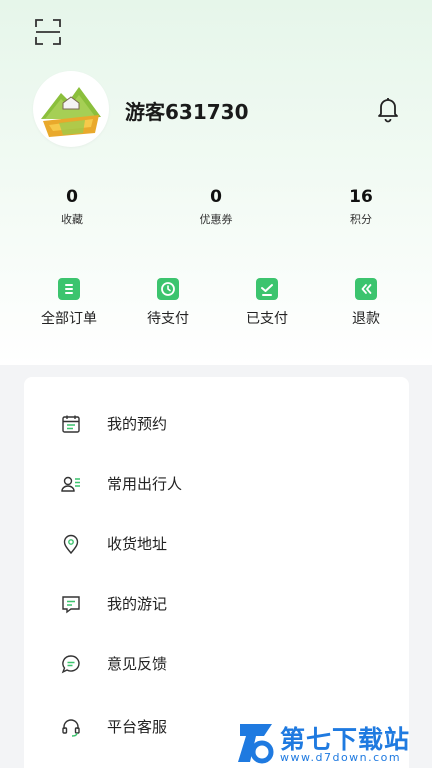 This screenshot has height=768, width=432. What do you see at coordinates (168, 319) in the screenshot?
I see `order-label: 待支付` at bounding box center [168, 319].